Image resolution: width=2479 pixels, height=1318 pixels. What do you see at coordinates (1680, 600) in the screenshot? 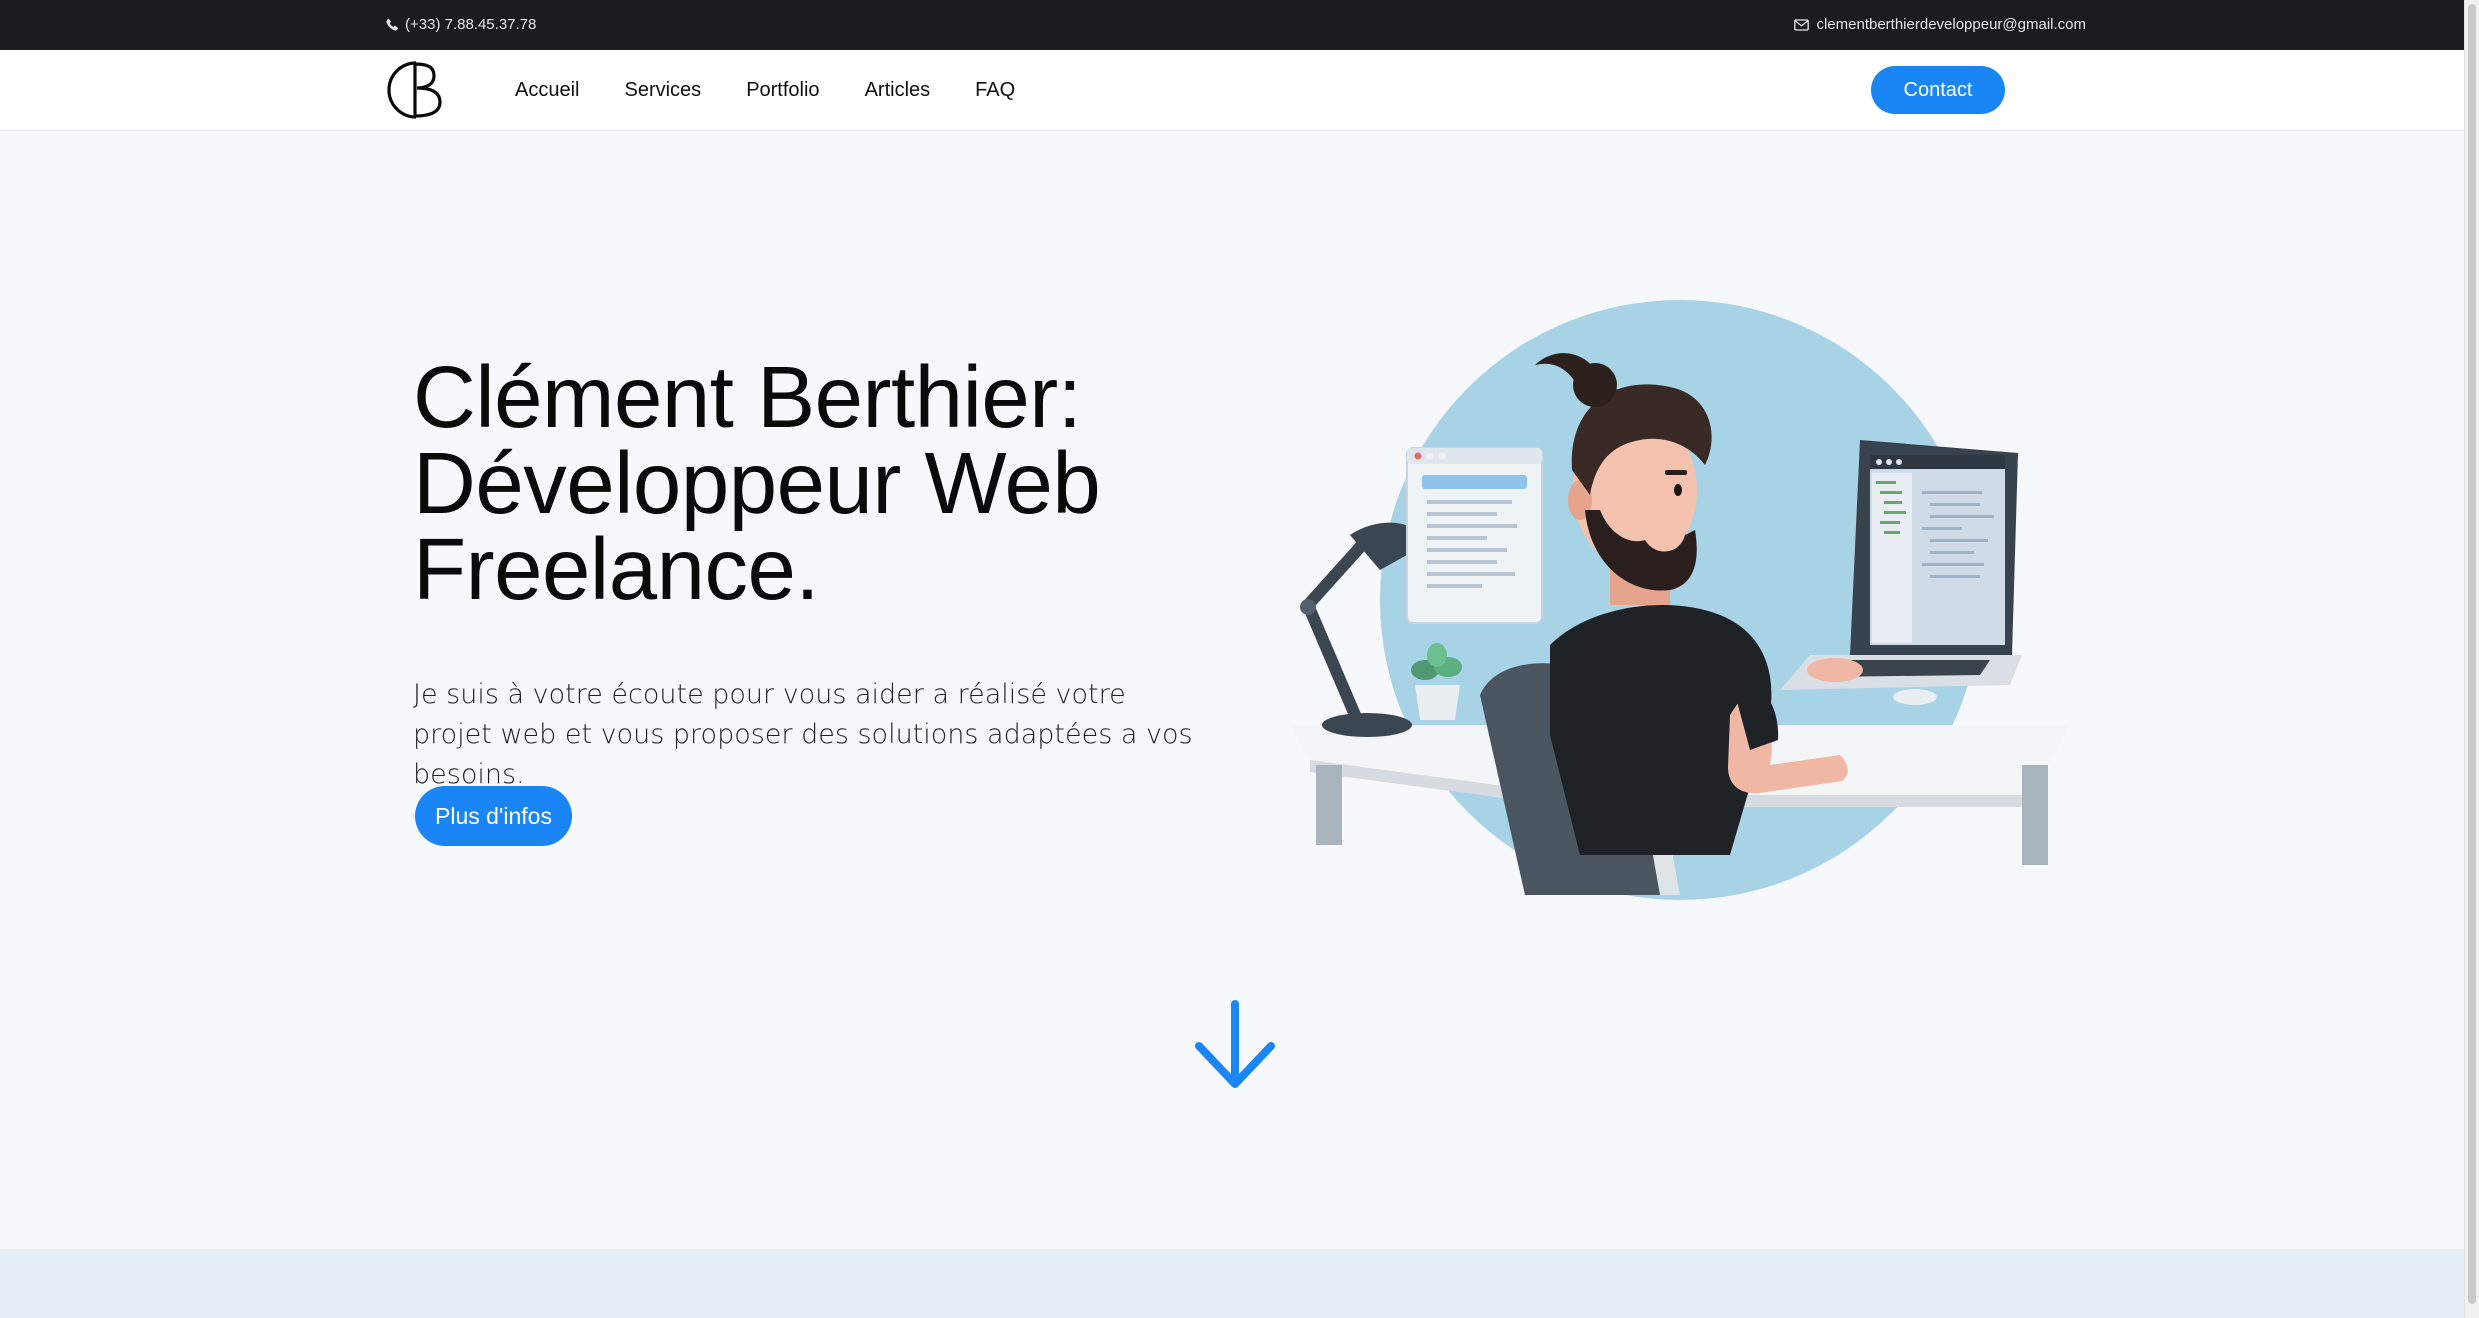
I see `developer-illustration` at bounding box center [1680, 600].